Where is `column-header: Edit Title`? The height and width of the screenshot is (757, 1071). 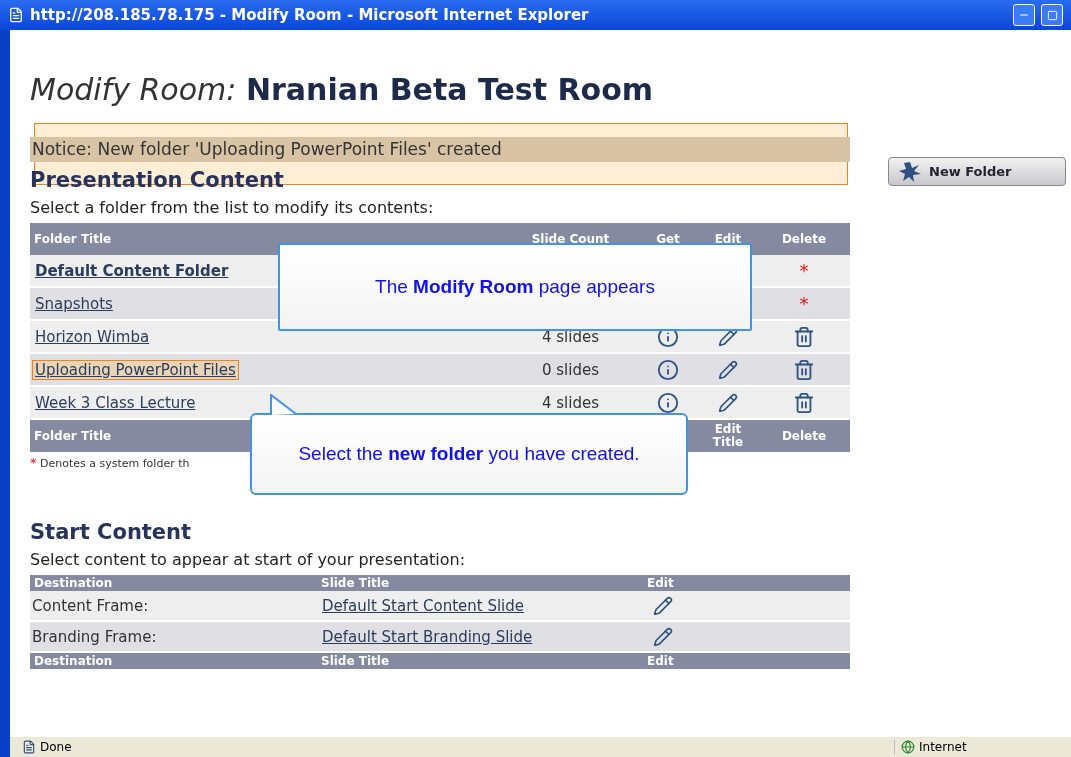
column-header: Edit Title is located at coordinates (728, 436).